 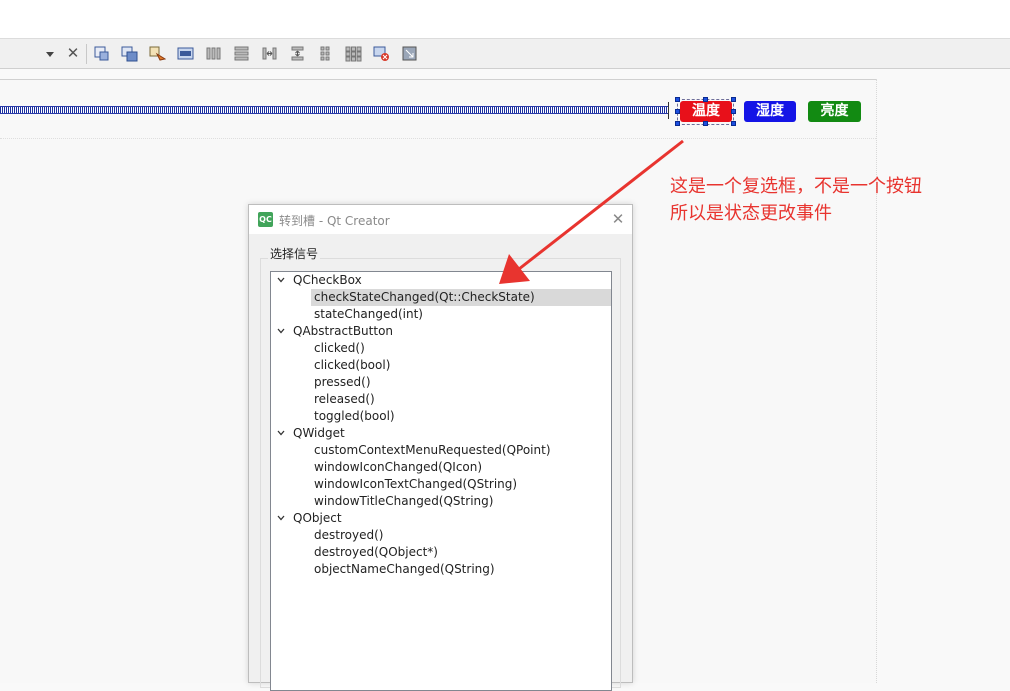 What do you see at coordinates (241, 53) in the screenshot?
I see `layout-vertical-icon` at bounding box center [241, 53].